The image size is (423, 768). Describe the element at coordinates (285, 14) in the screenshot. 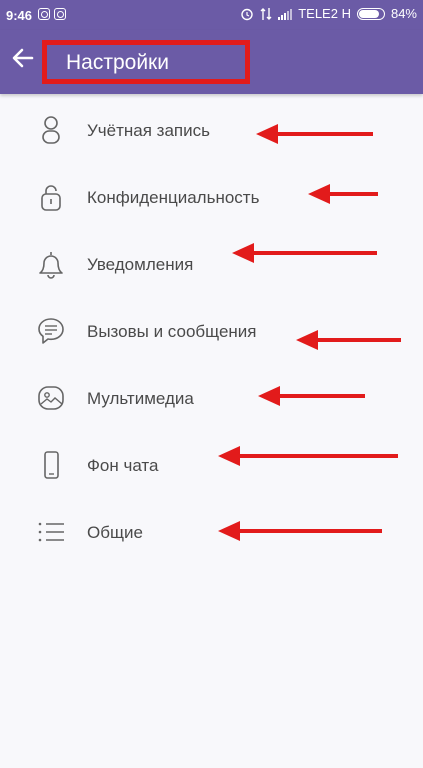

I see `signal-icon` at that location.